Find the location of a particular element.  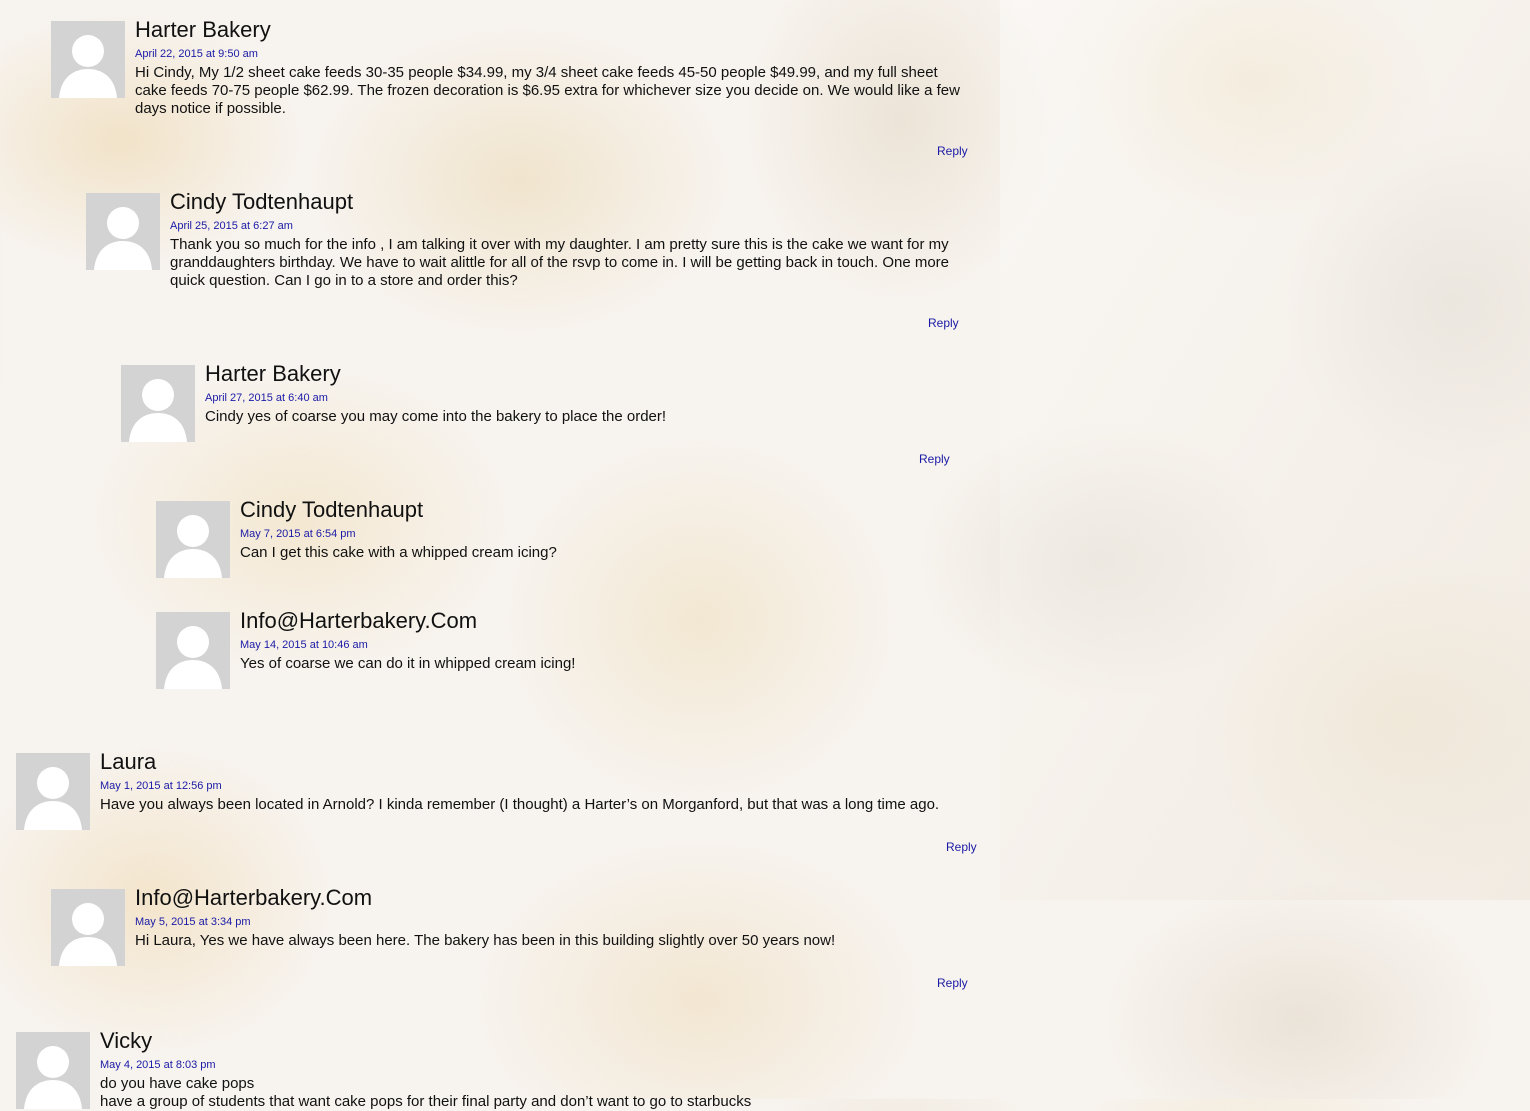

comment-date-link: May 14, 2015 at 10:46 am is located at coordinates (600, 645).